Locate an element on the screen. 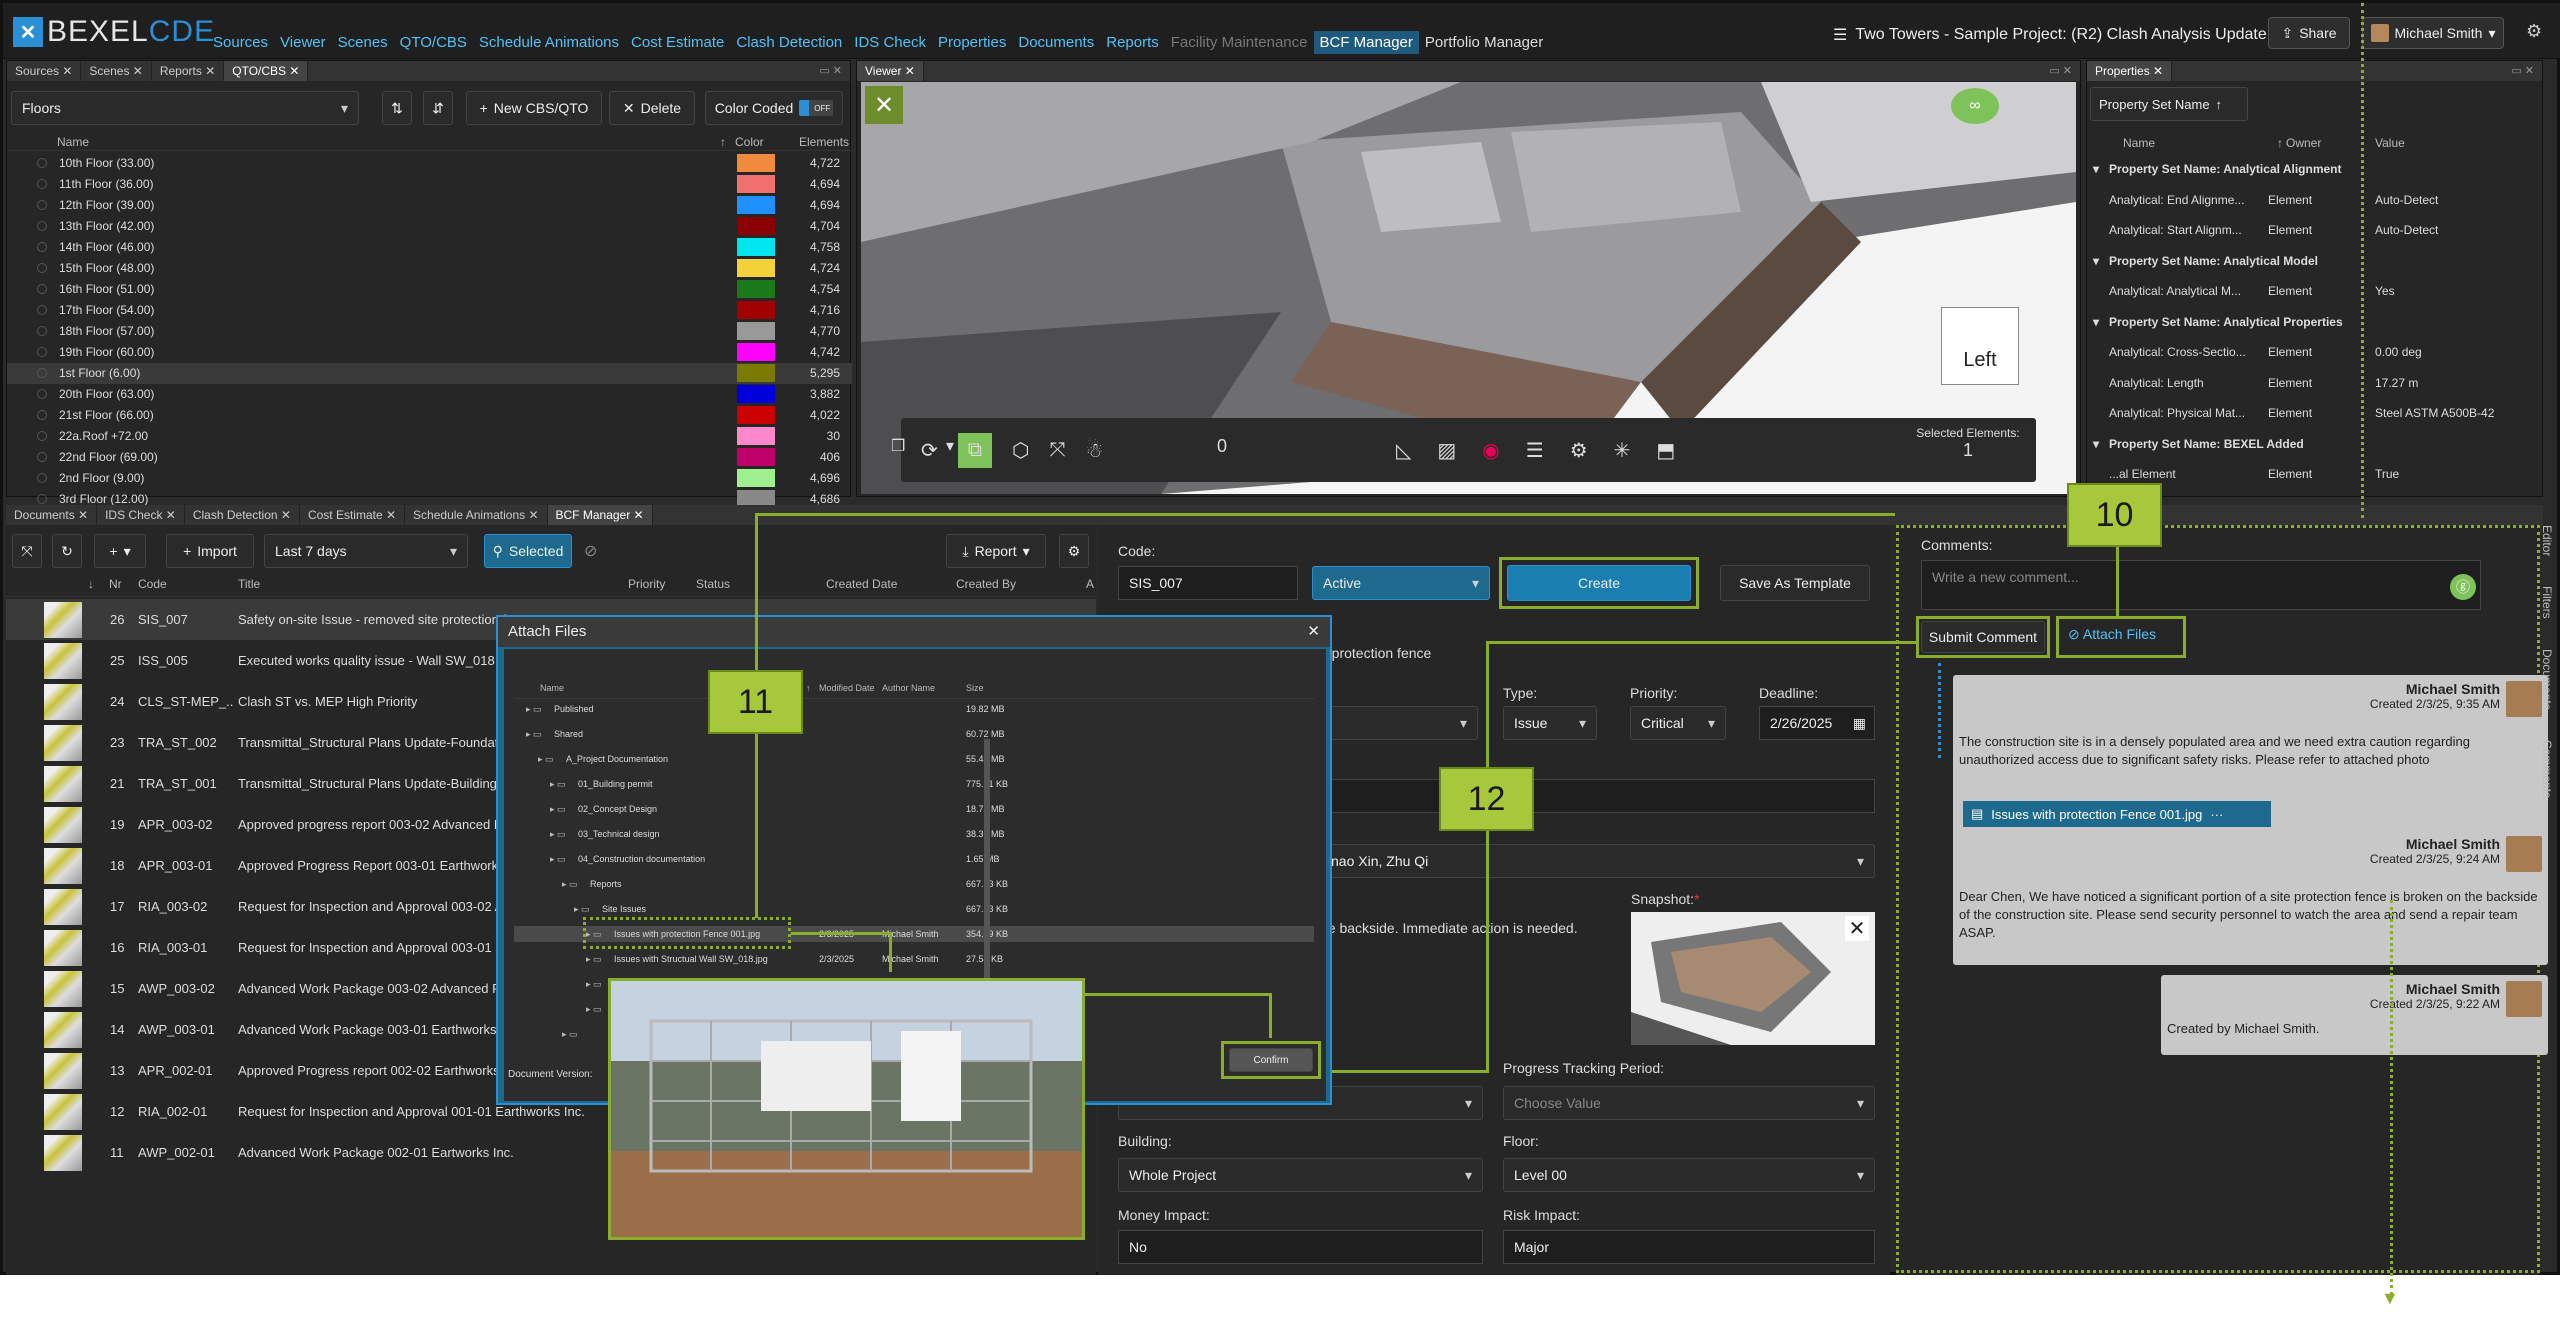 This screenshot has width=2560, height=1328. color-coded-toggle: Color Coded OFF is located at coordinates (774, 108).